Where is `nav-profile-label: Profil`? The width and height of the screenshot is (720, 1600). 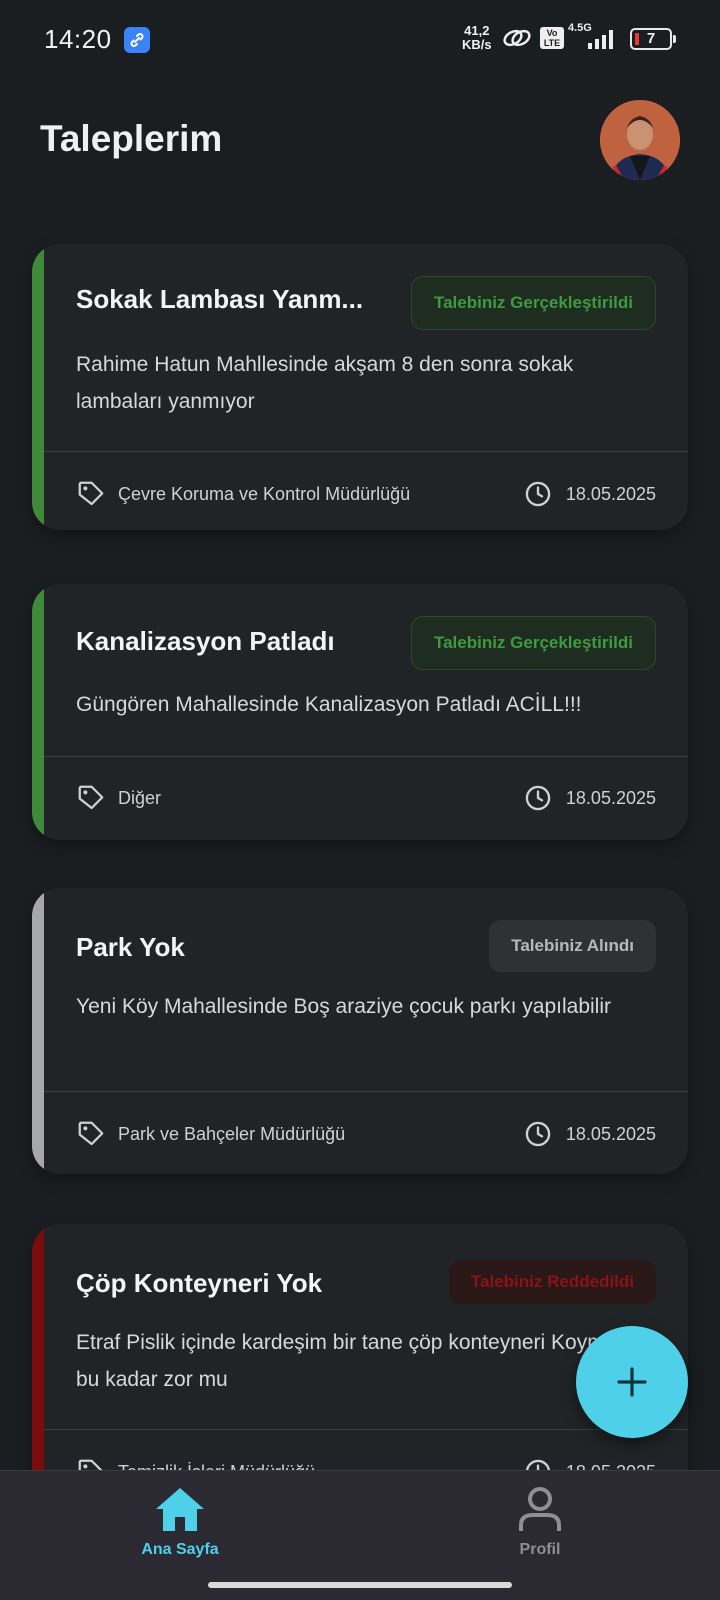
nav-profile-label: Profil is located at coordinates (540, 1549).